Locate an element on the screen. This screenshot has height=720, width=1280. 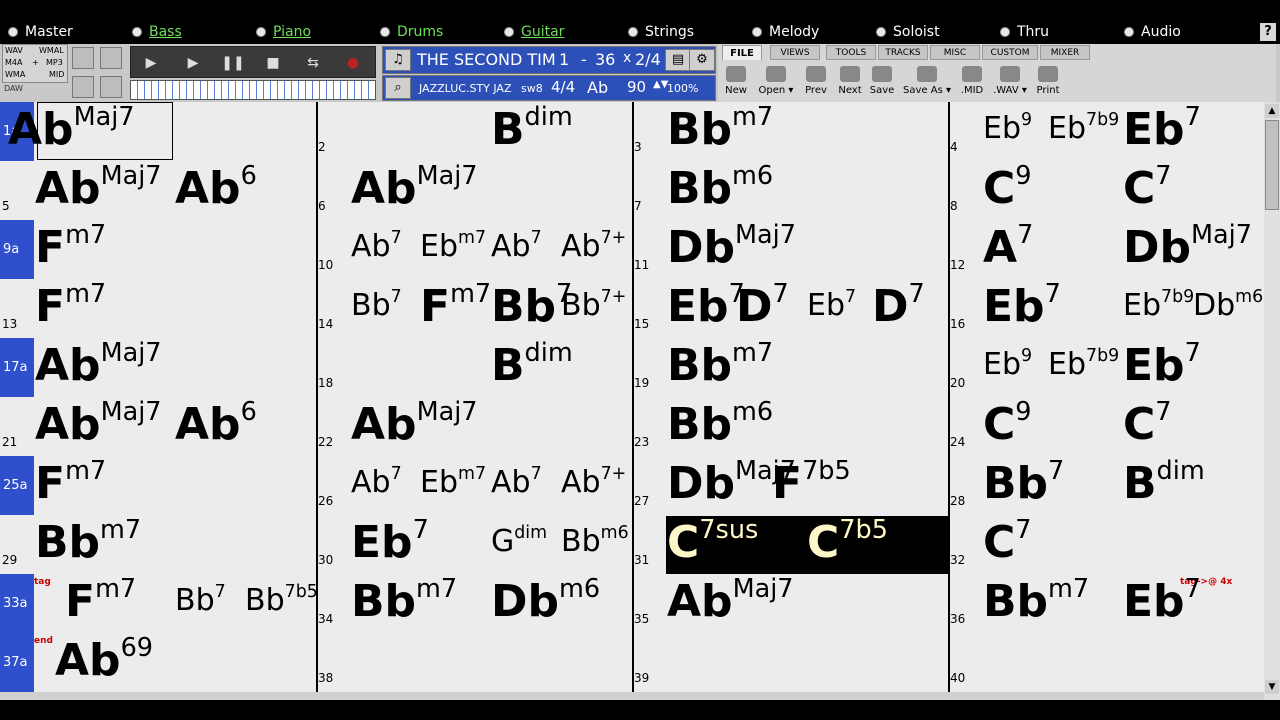
play-icon: ▶ is located at coordinates (151, 63).